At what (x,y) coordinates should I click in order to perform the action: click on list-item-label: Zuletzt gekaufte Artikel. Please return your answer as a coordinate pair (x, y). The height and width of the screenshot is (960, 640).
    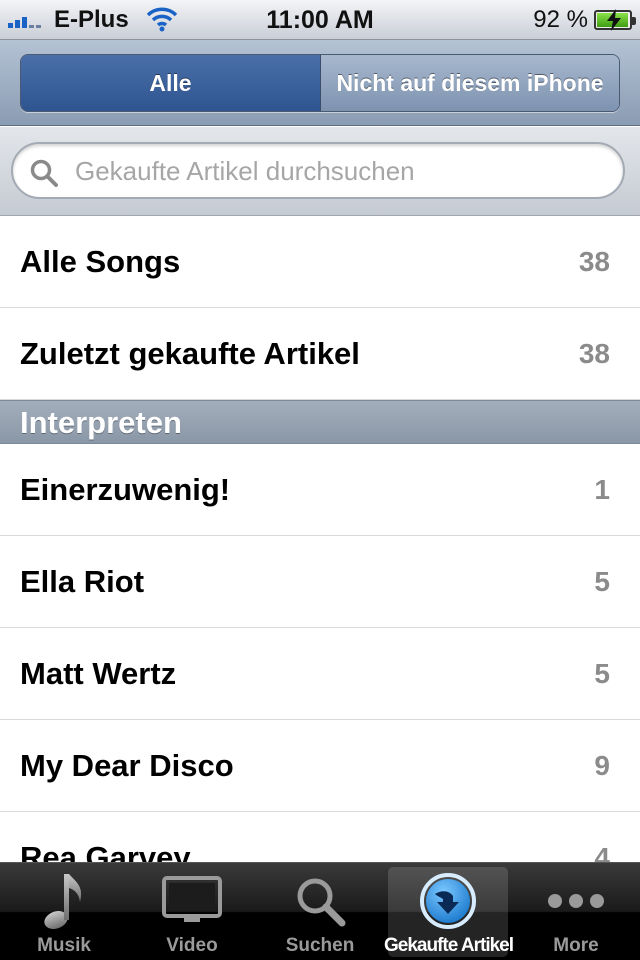
    Looking at the image, I should click on (190, 353).